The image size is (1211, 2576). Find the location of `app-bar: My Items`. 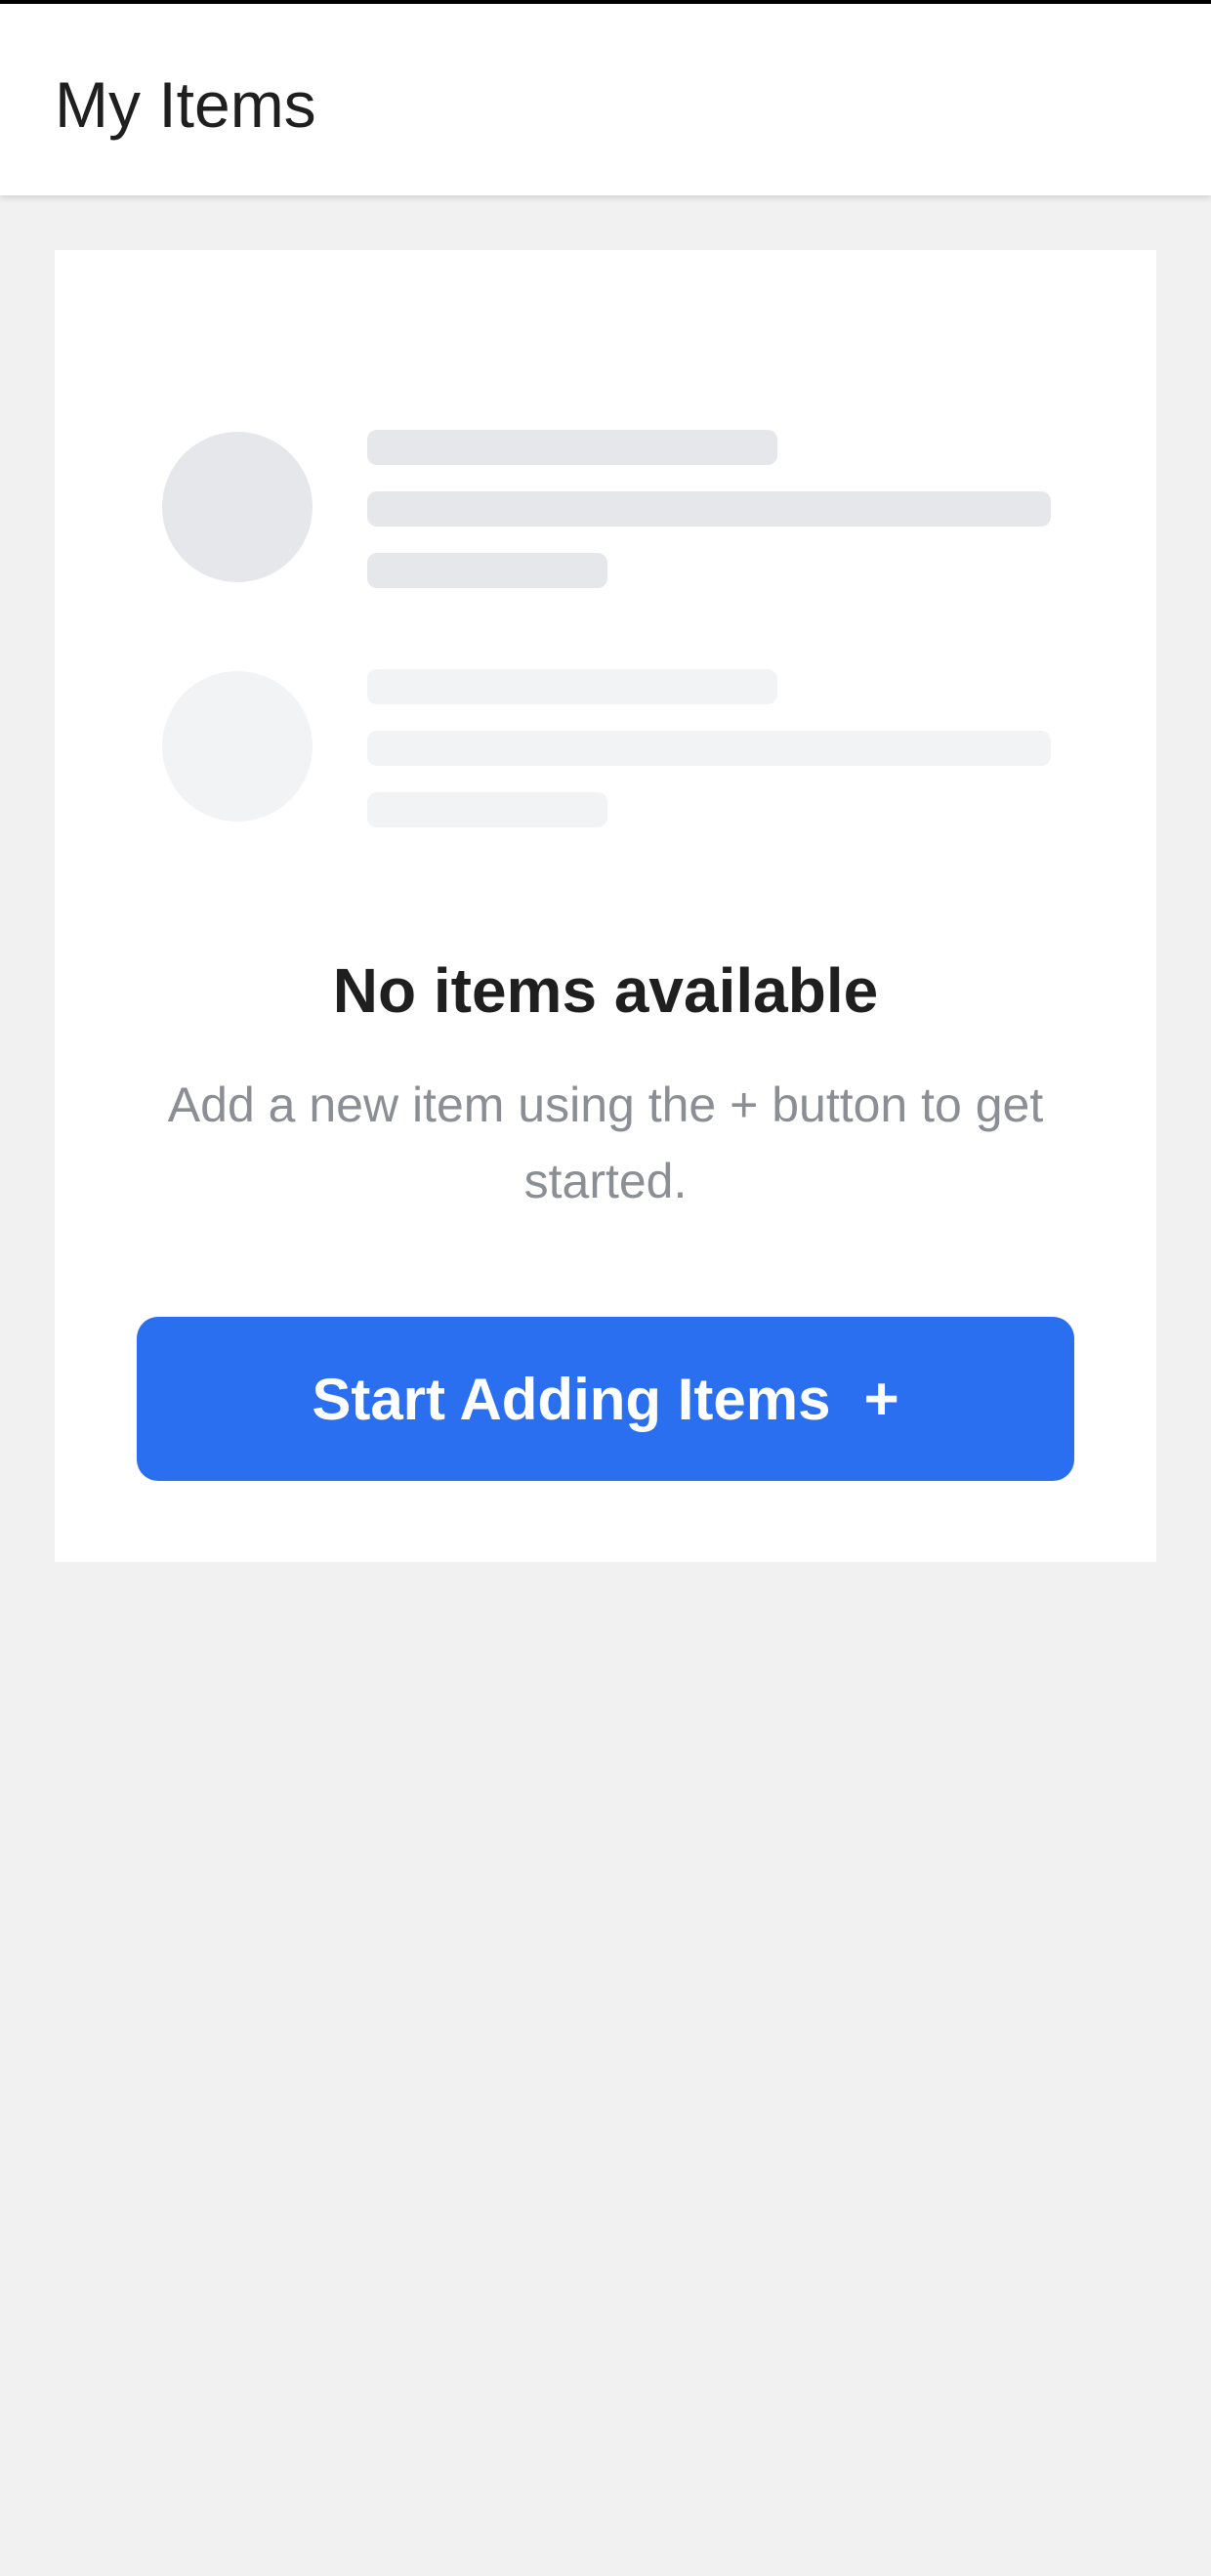

app-bar: My Items is located at coordinates (605, 99).